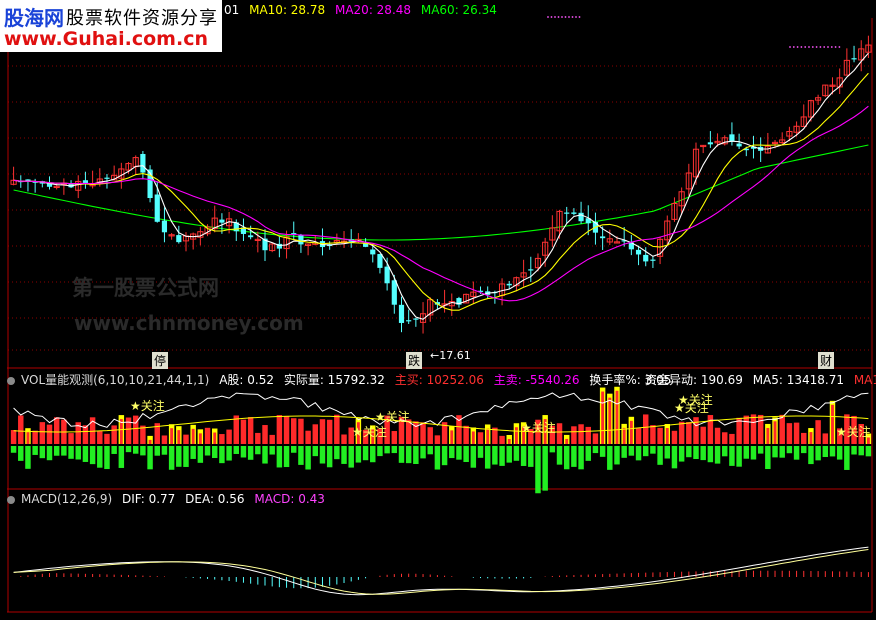 Image resolution: width=876 pixels, height=620 pixels. Describe the element at coordinates (232, 10) in the screenshot. I see `ma5-value: 01` at that location.